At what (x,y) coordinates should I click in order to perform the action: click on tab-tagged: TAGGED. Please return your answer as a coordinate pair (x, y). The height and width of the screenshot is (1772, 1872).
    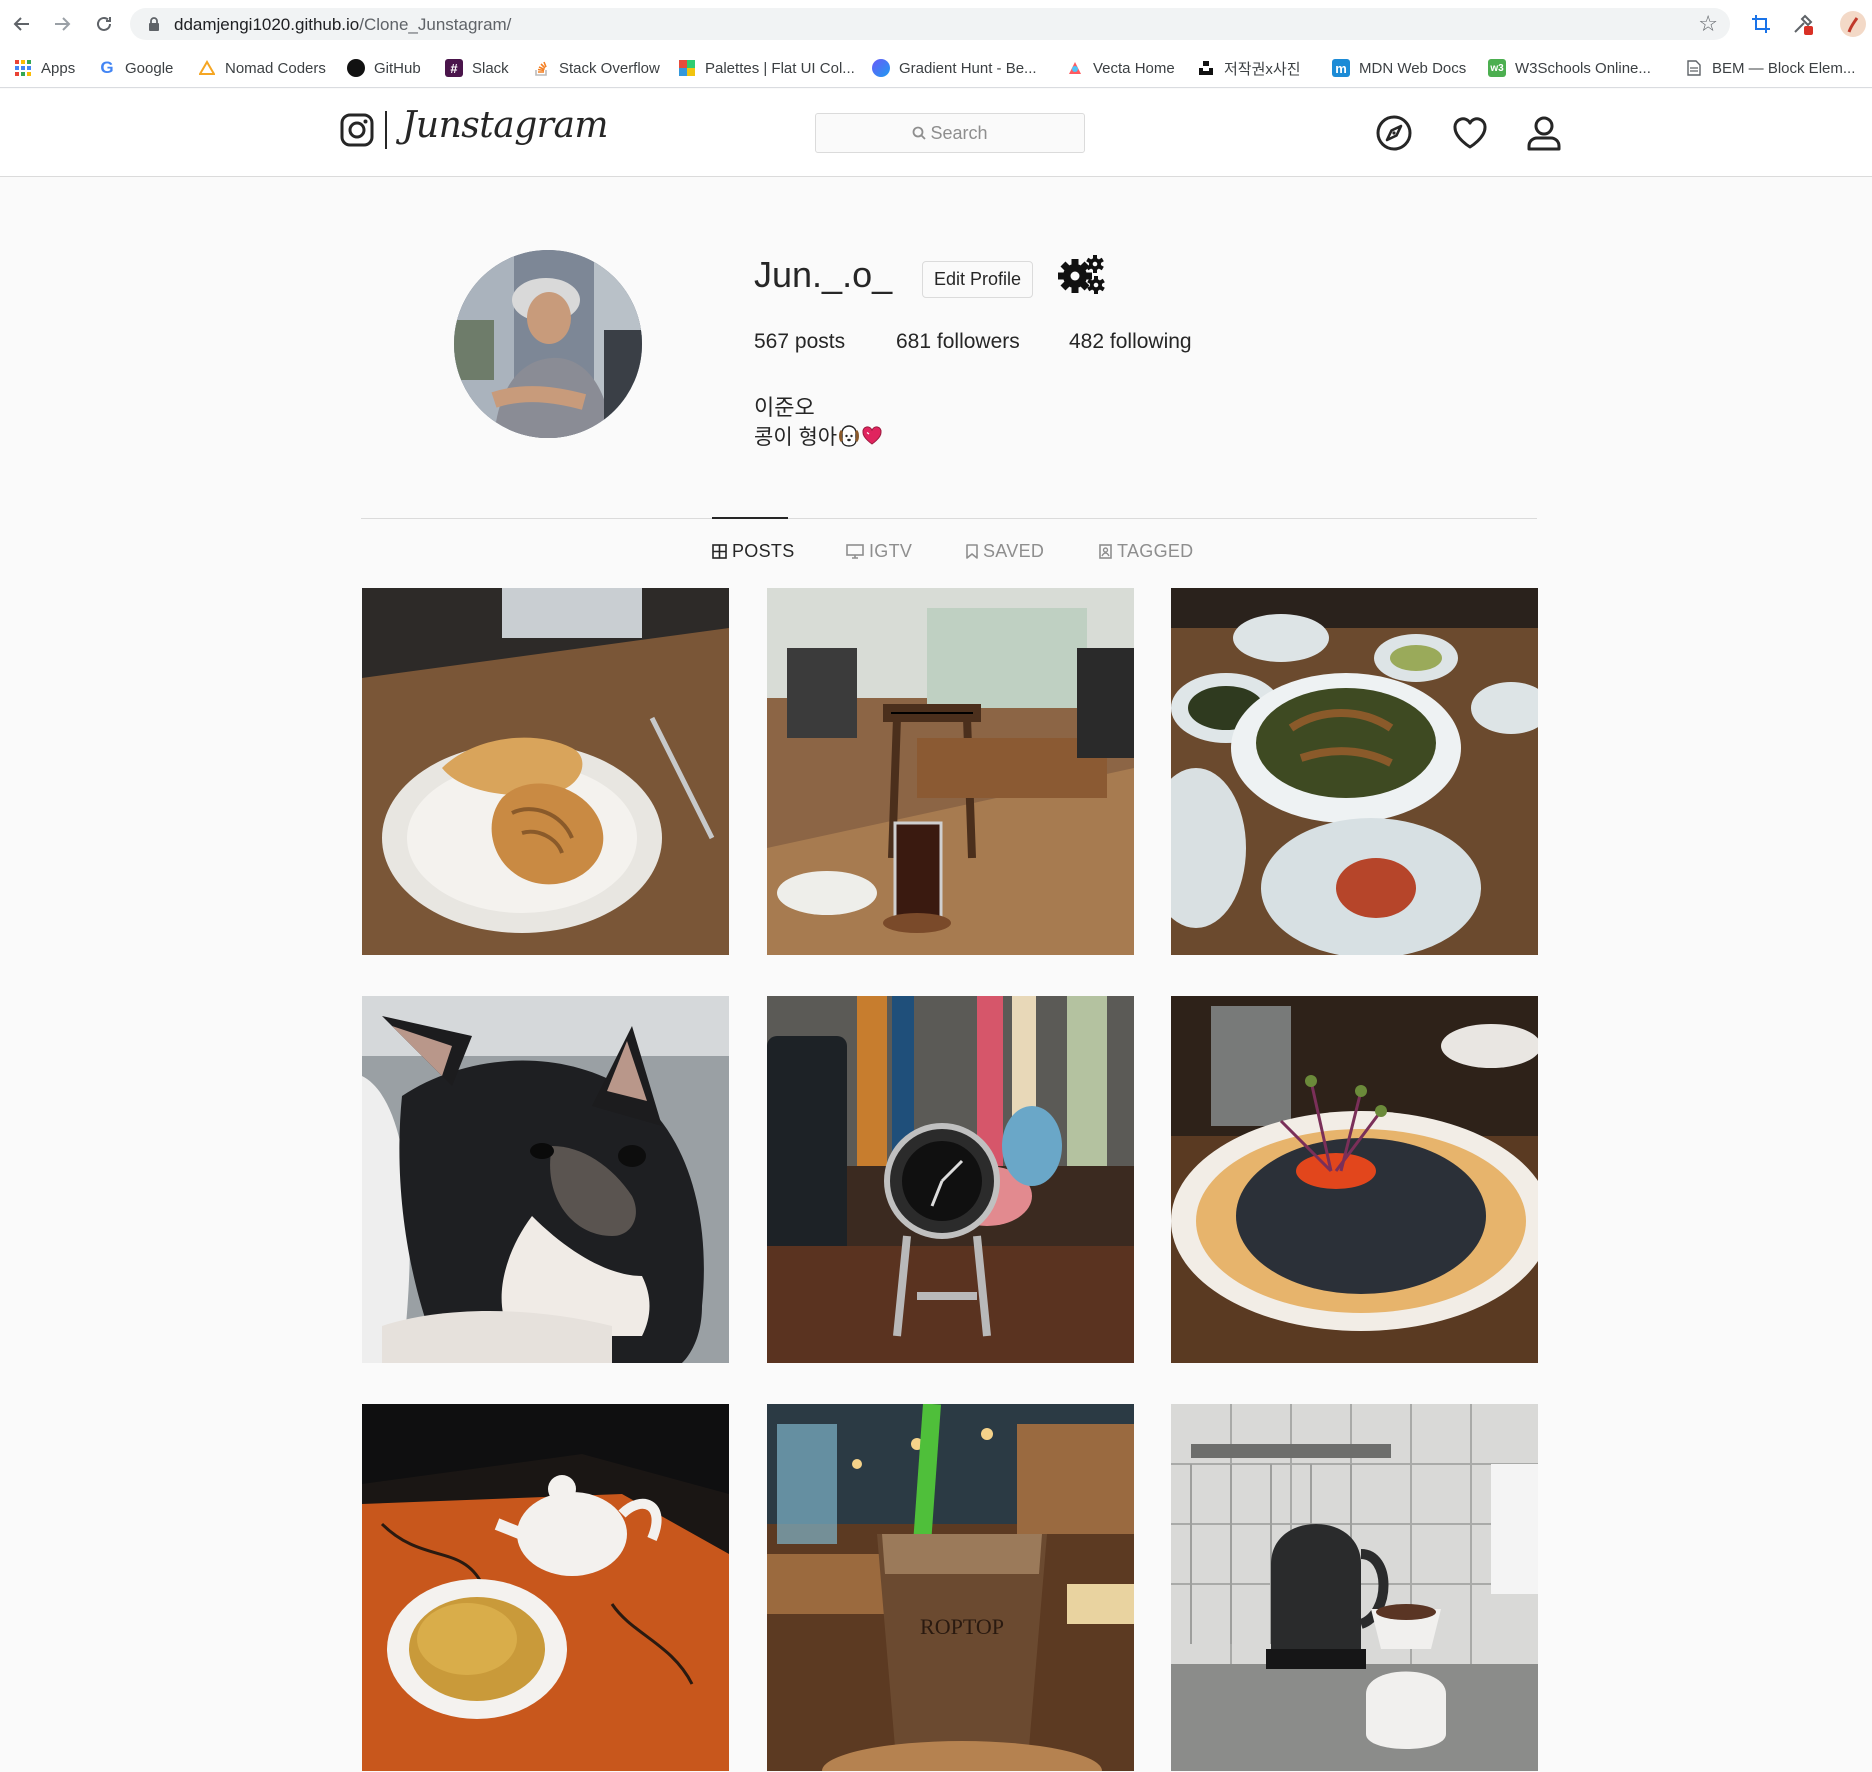
    Looking at the image, I should click on (1146, 551).